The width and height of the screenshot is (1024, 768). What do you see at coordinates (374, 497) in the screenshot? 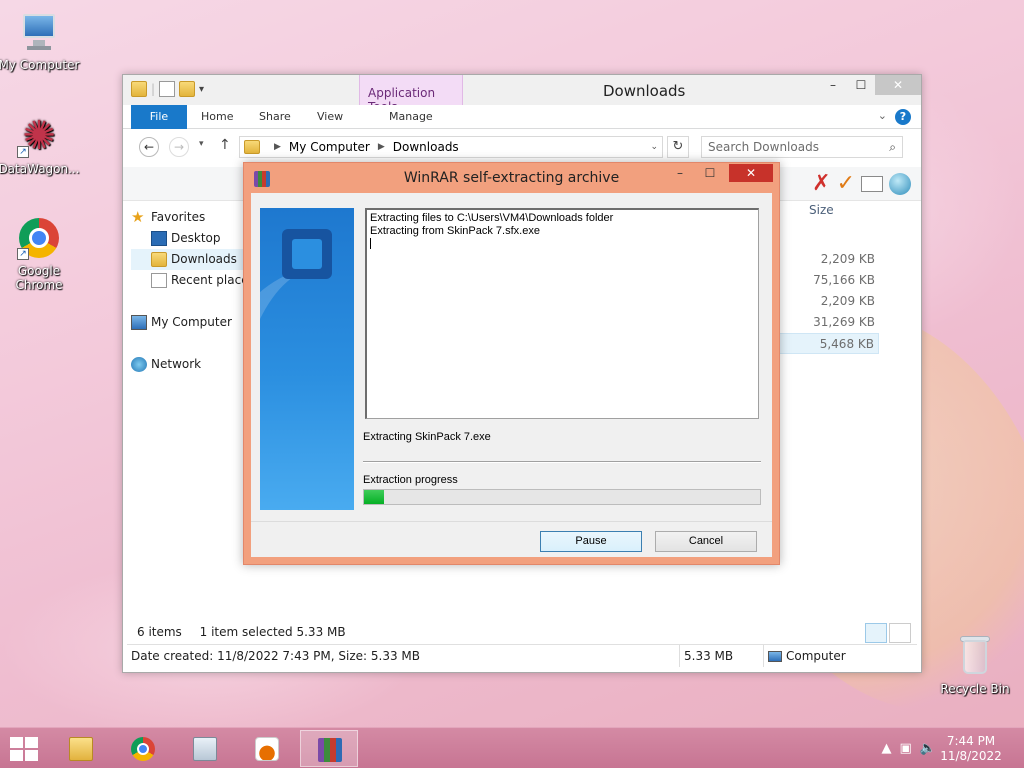
I see `progress-fill` at bounding box center [374, 497].